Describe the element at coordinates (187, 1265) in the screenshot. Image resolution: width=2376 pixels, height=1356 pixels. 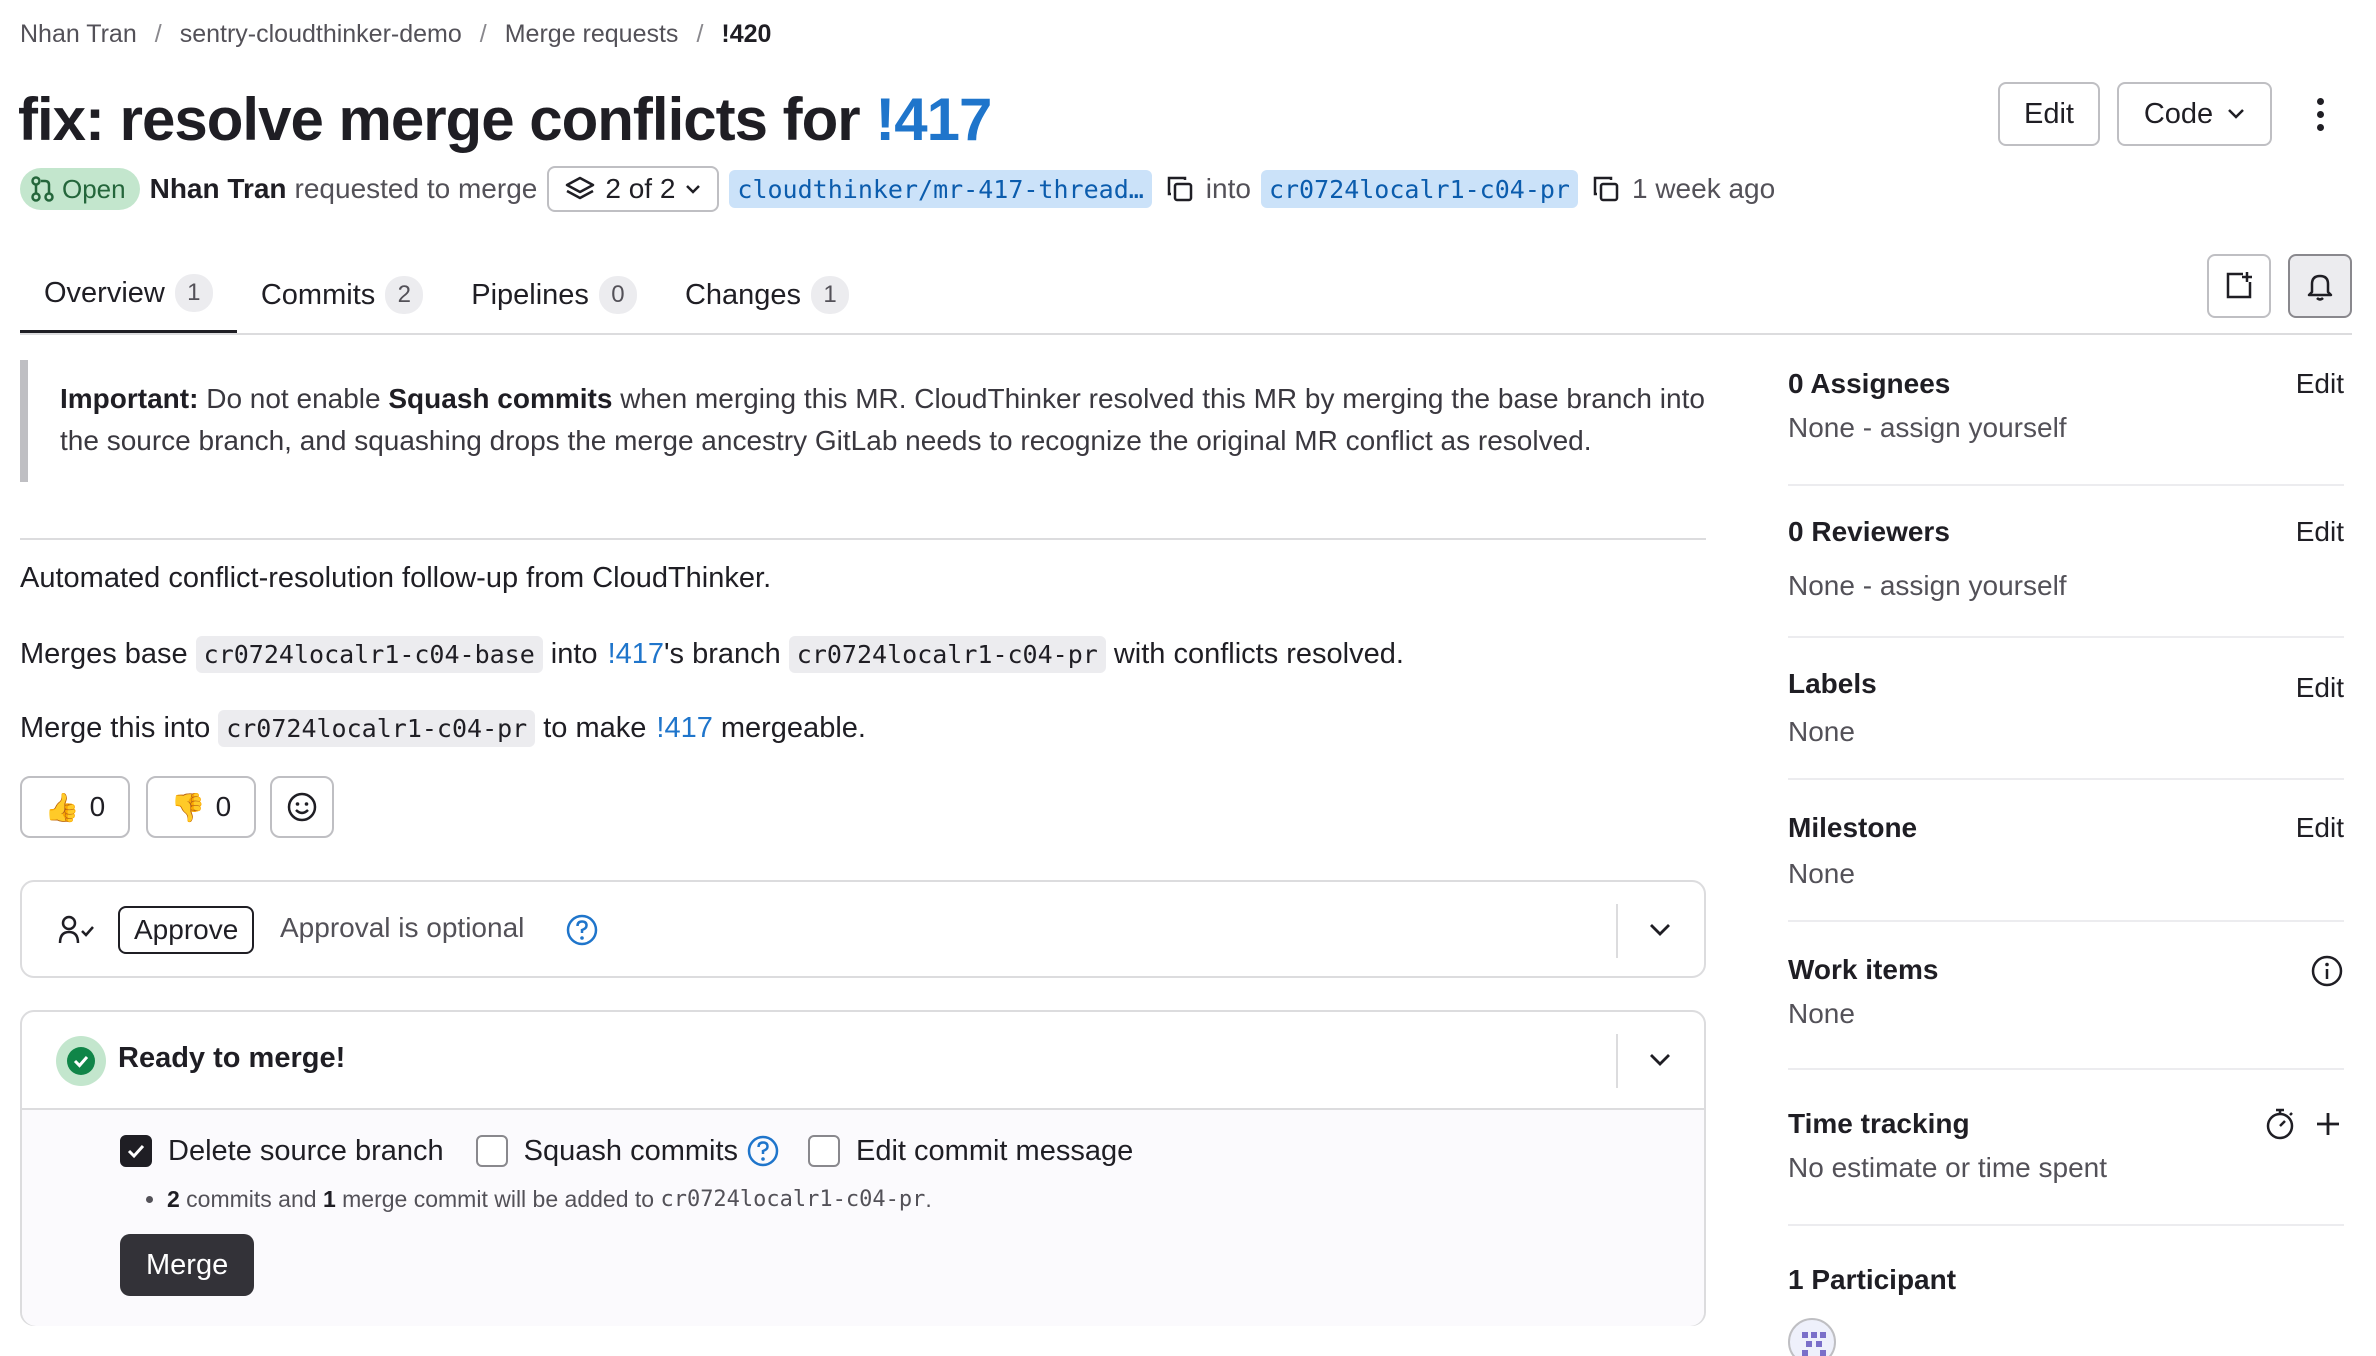
I see `merge-button: Merge` at that location.